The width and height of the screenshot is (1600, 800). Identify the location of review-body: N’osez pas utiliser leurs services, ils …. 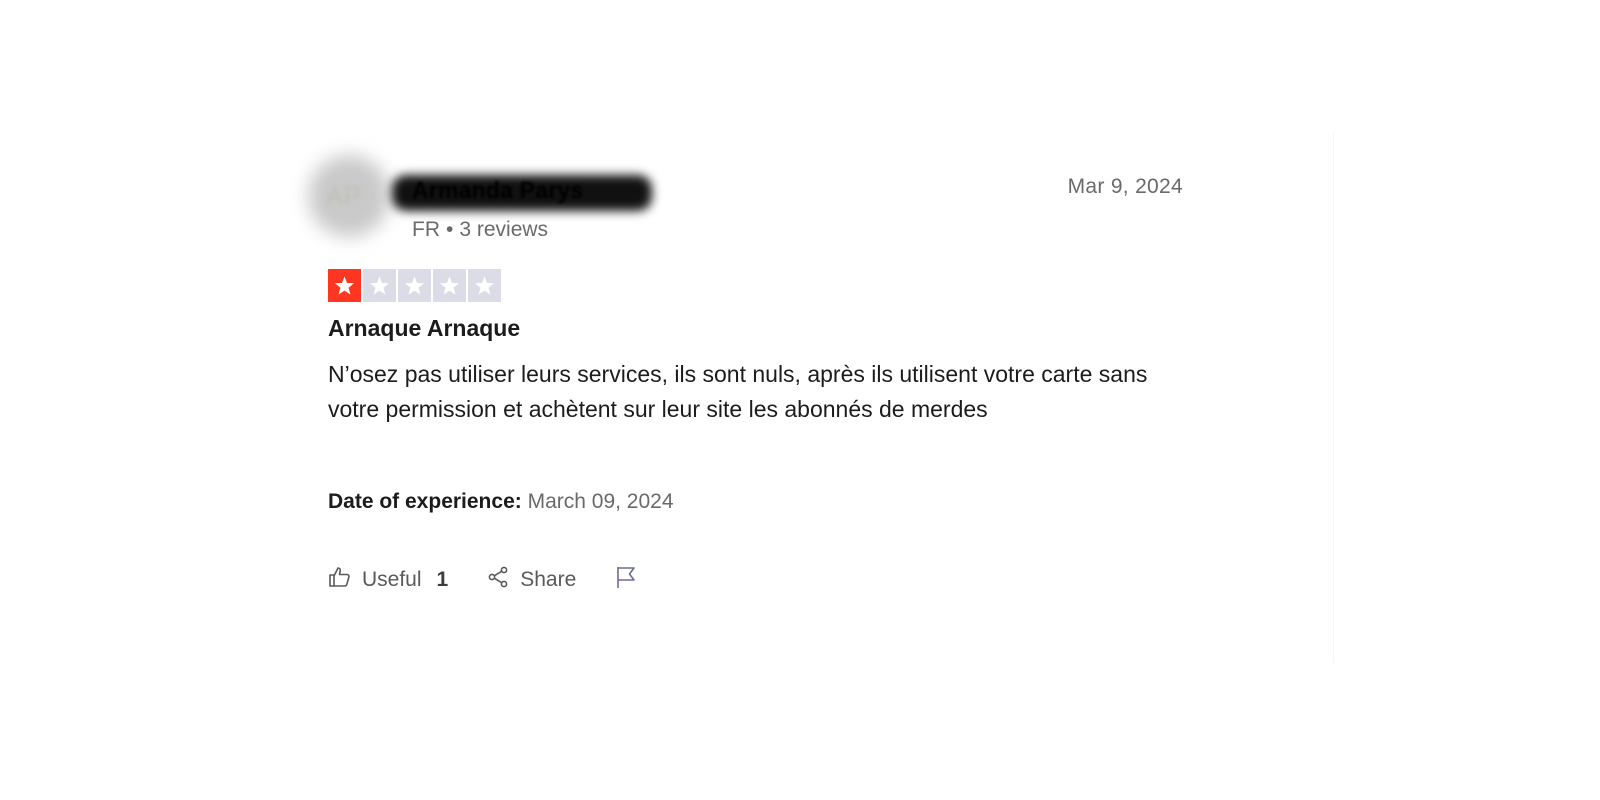
(738, 391).